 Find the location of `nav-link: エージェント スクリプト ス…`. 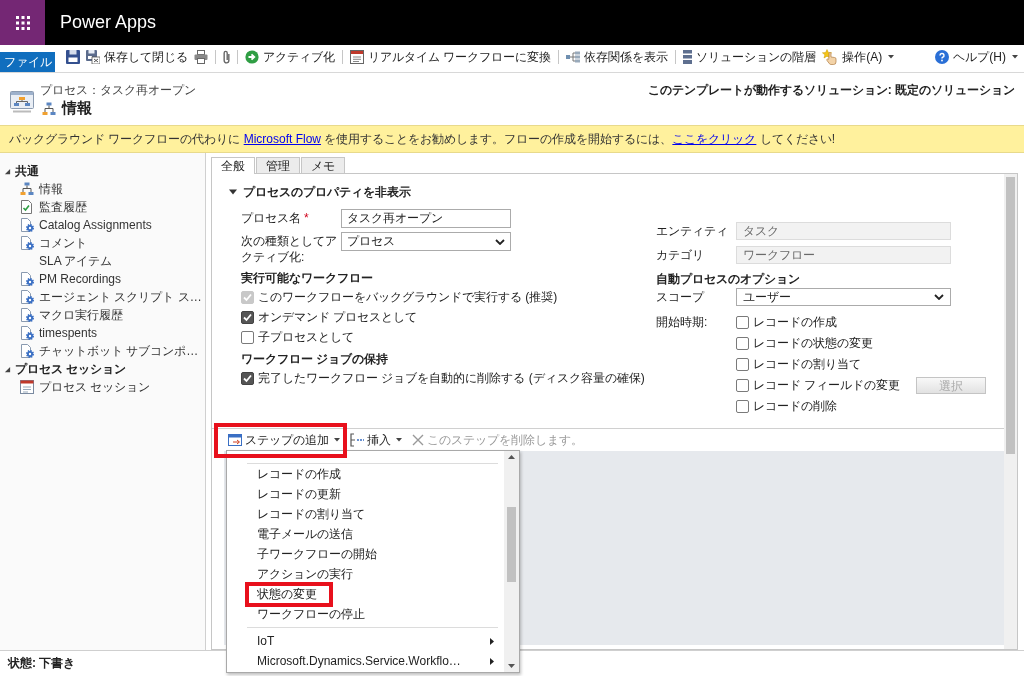

nav-link: エージェント スクリプト ス… is located at coordinates (101, 297).